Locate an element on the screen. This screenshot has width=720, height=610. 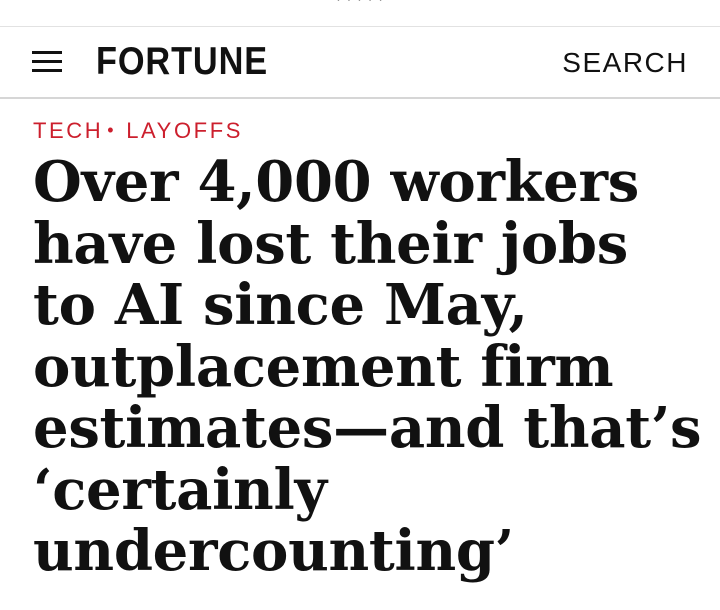
top-status-strip: · · · · · is located at coordinates (360, 13).